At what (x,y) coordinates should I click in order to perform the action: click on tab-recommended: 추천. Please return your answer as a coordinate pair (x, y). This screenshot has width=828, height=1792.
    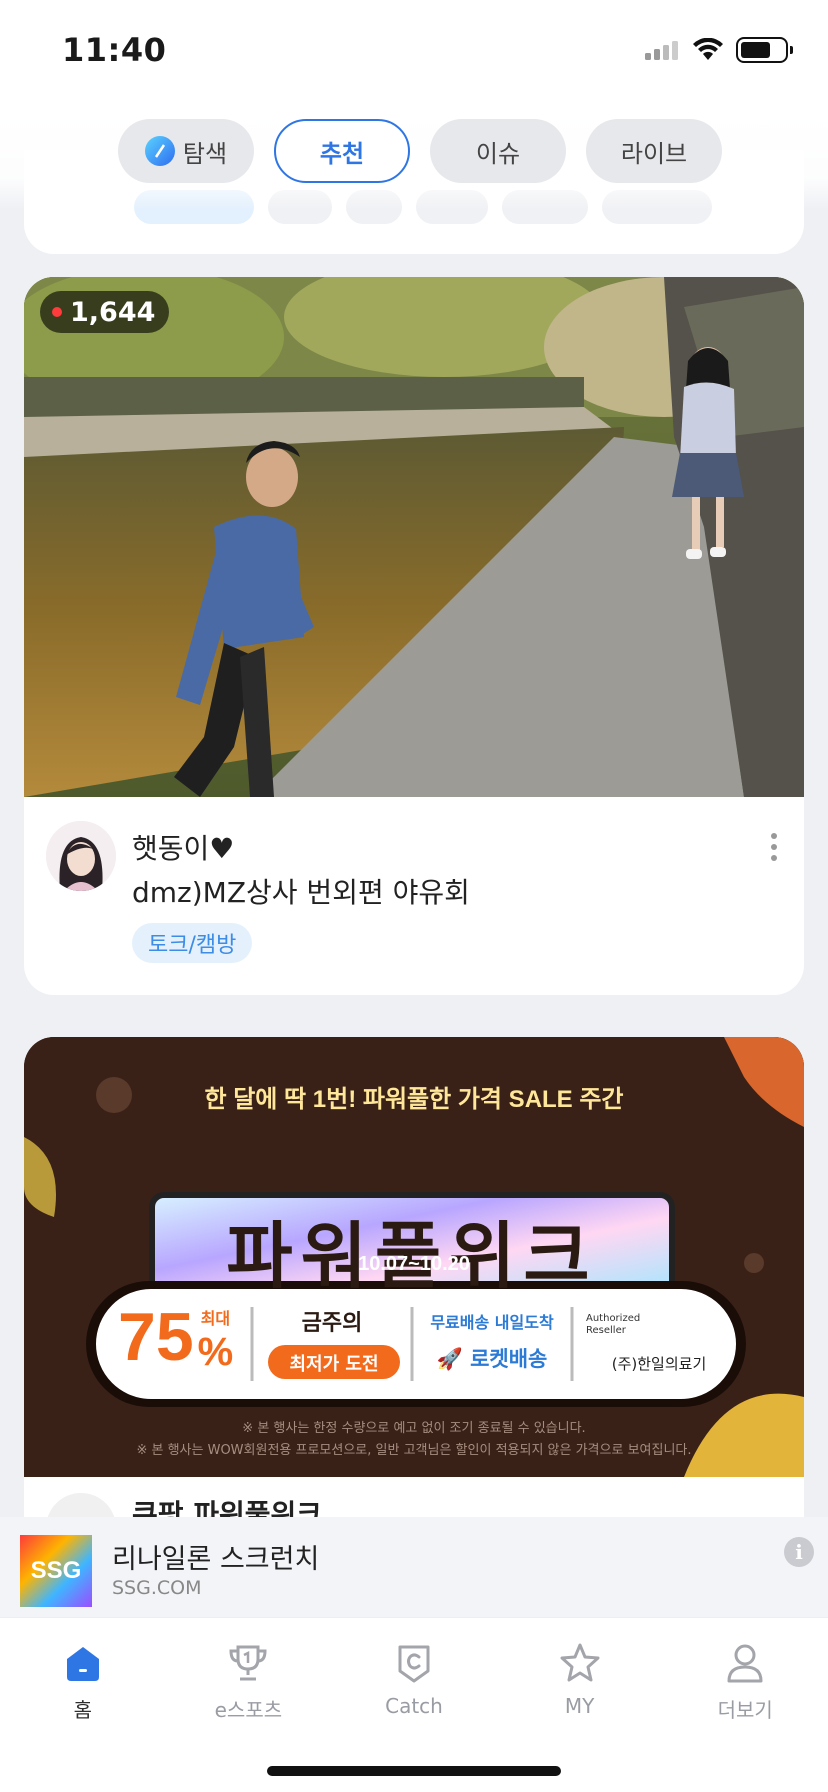
    Looking at the image, I should click on (342, 151).